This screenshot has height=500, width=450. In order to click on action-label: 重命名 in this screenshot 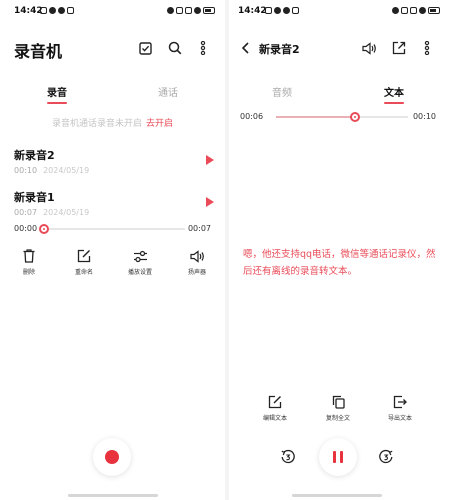, I will do `click(83, 272)`.